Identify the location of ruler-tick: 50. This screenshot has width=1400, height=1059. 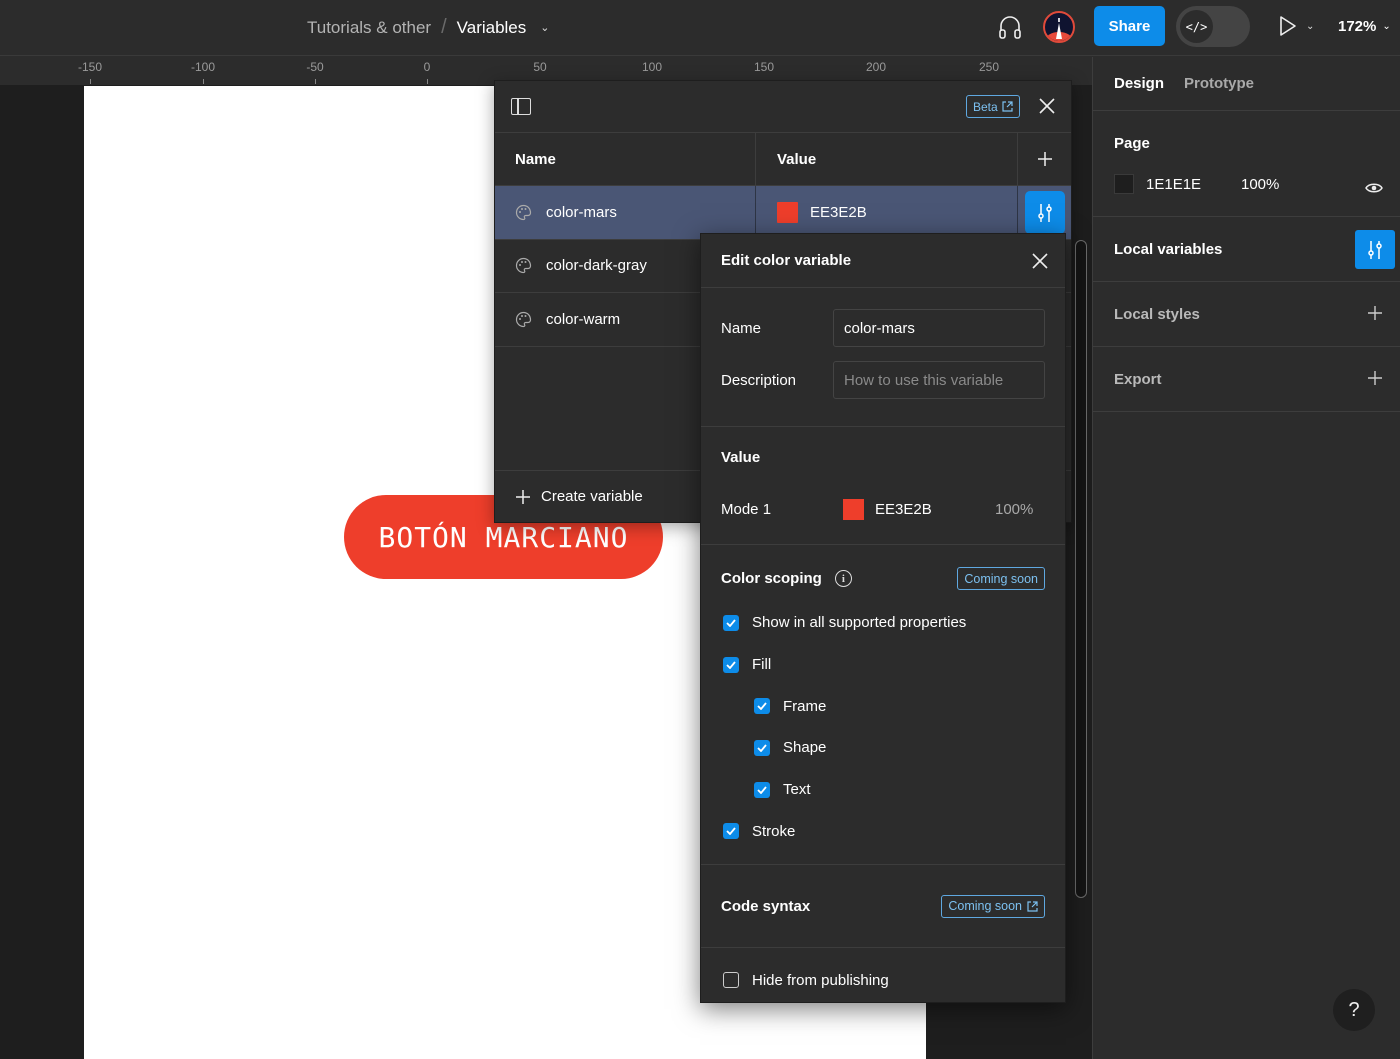
(540, 67).